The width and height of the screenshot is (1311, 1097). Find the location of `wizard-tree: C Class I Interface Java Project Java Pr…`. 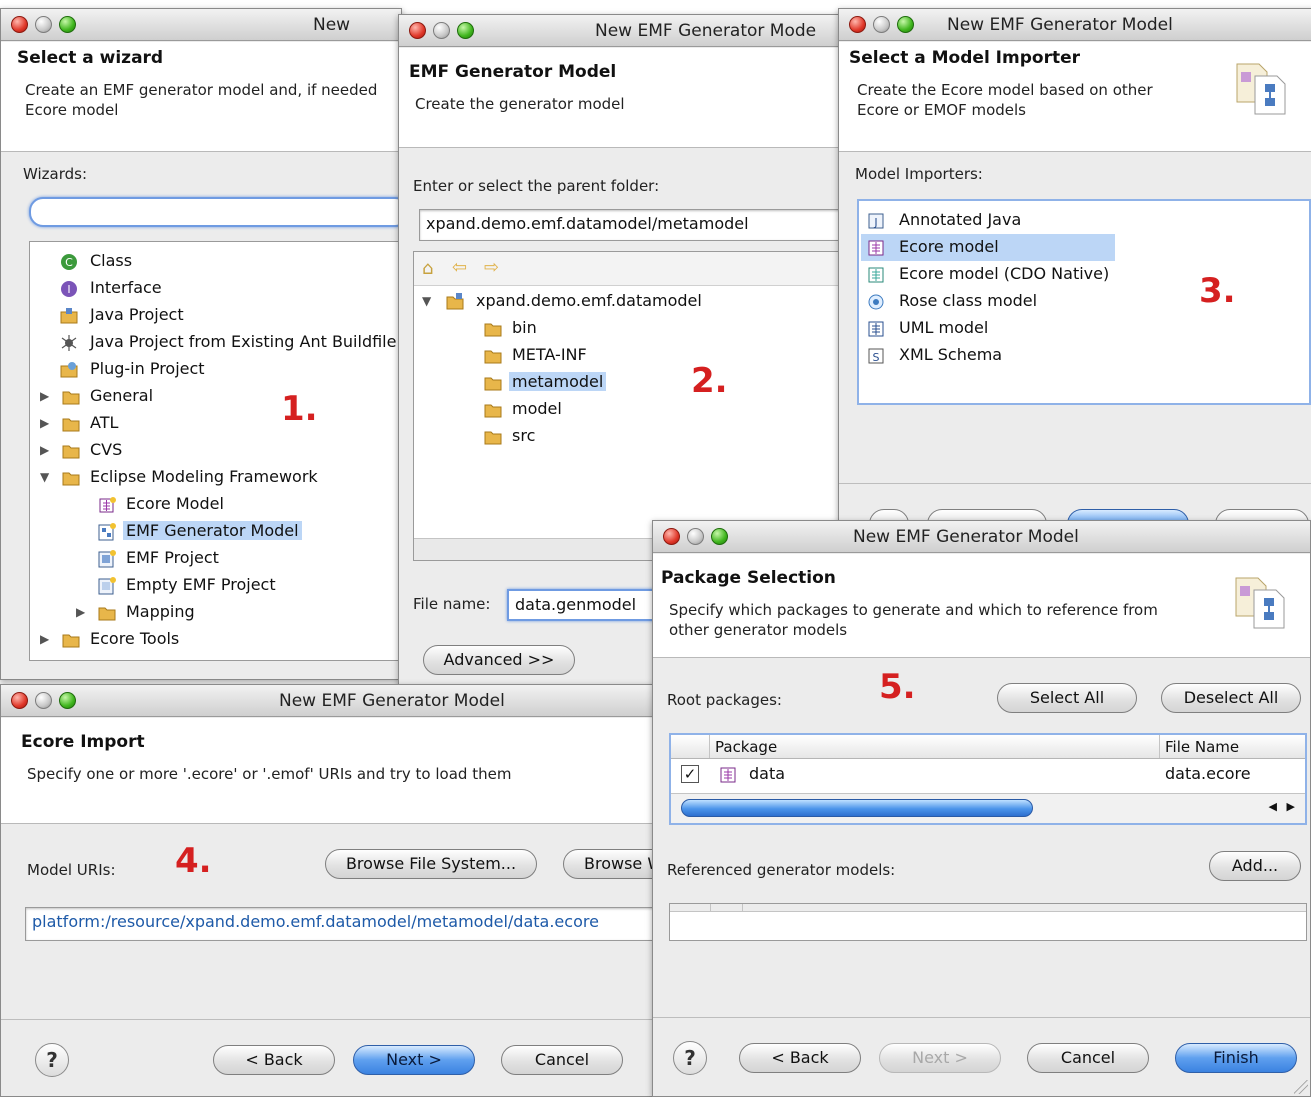

wizard-tree: C Class I Interface Java Project Java Pr… is located at coordinates (215, 451).